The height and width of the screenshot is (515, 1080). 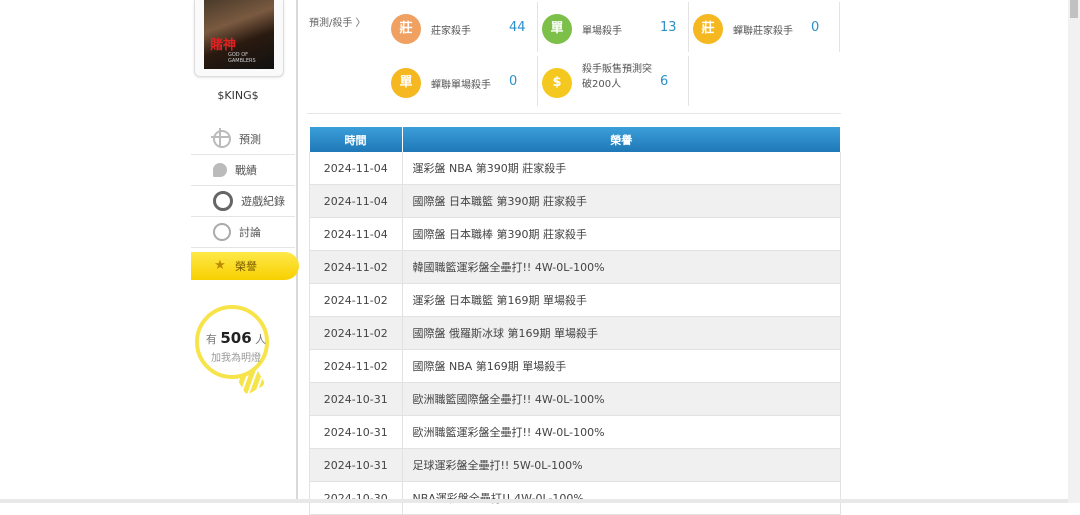 I want to click on table-row: 2024-10-30NBA運彩盤全壘打!! 4W-0L-100%, so click(x=575, y=498).